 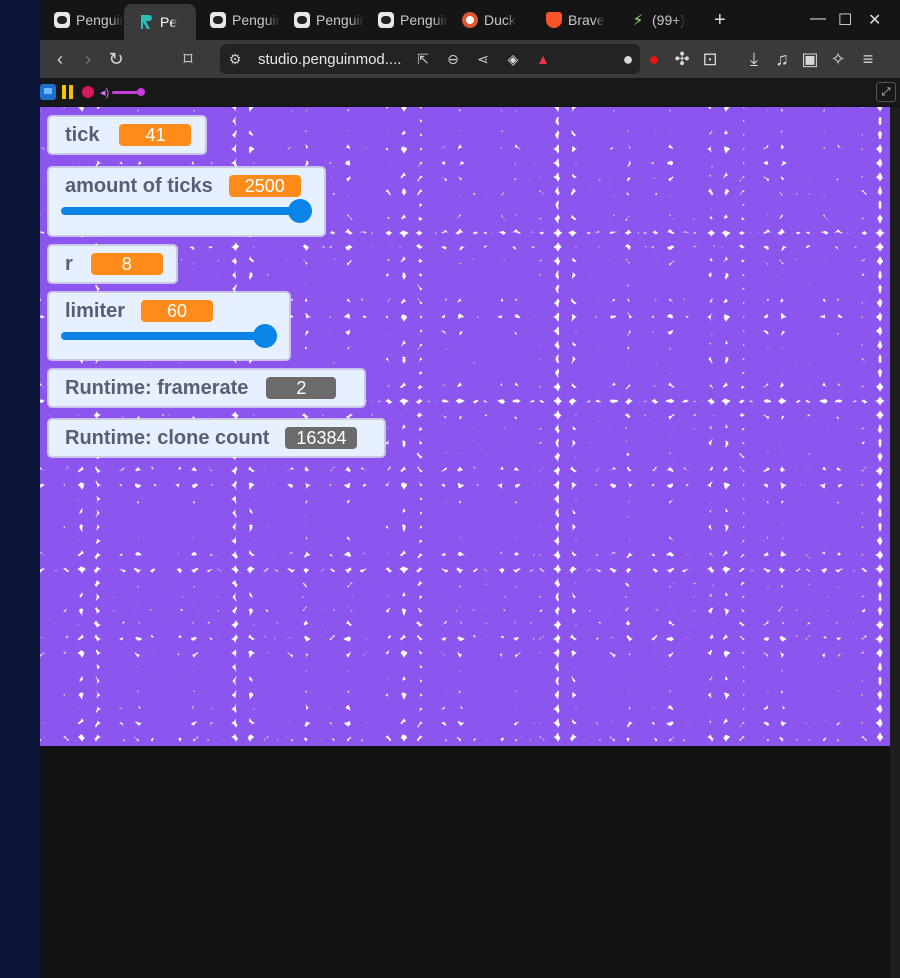 I want to click on tab-penguin-2: Penguin, so click(x=238, y=20).